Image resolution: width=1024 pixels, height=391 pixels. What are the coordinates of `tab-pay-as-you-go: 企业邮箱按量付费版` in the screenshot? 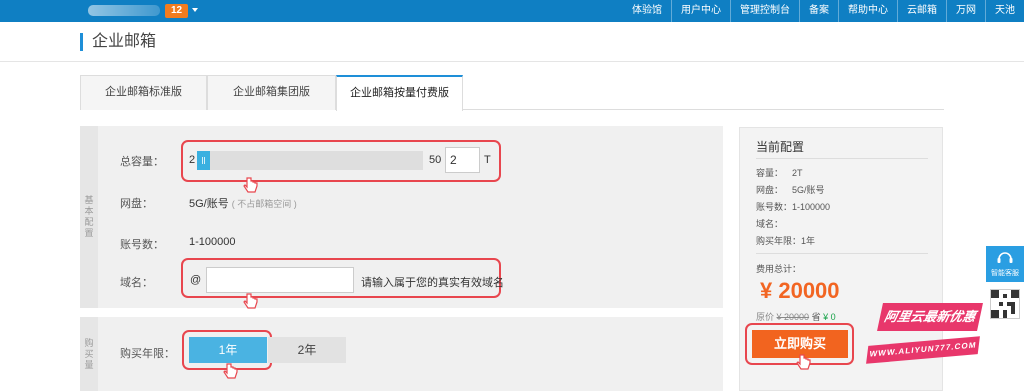 It's located at (399, 93).